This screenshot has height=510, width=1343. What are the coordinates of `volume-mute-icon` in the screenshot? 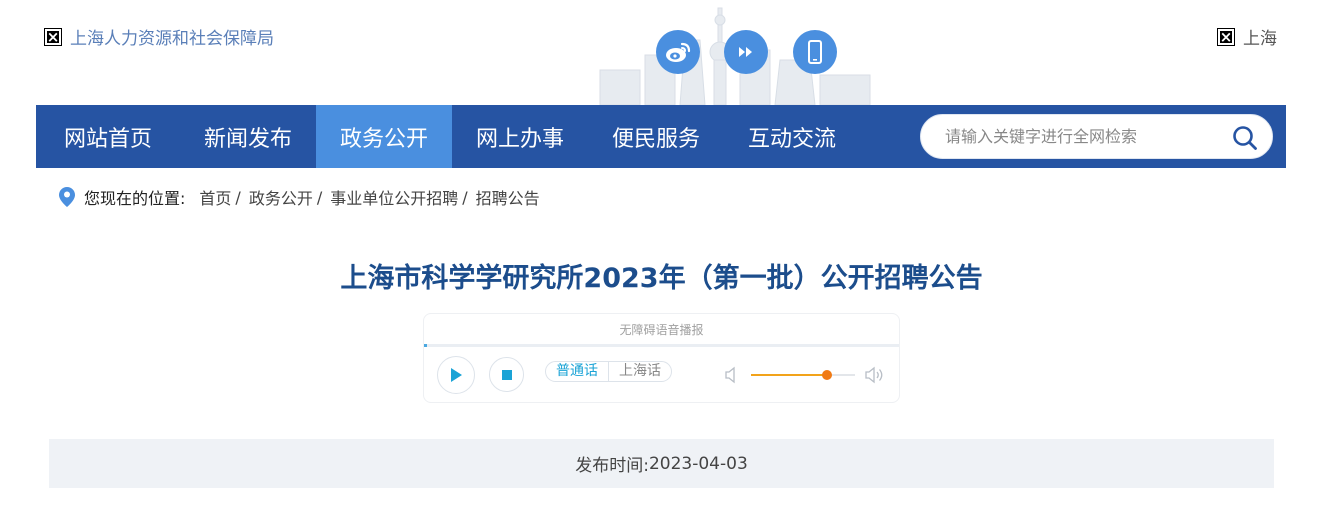 It's located at (731, 375).